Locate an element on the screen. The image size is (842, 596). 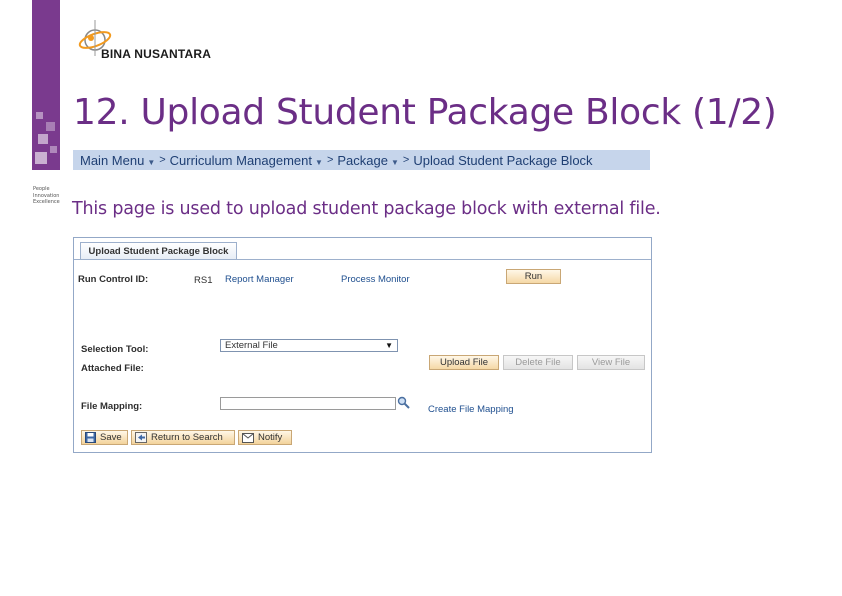
return-to-search-button: Return to Search is located at coordinates (183, 437).